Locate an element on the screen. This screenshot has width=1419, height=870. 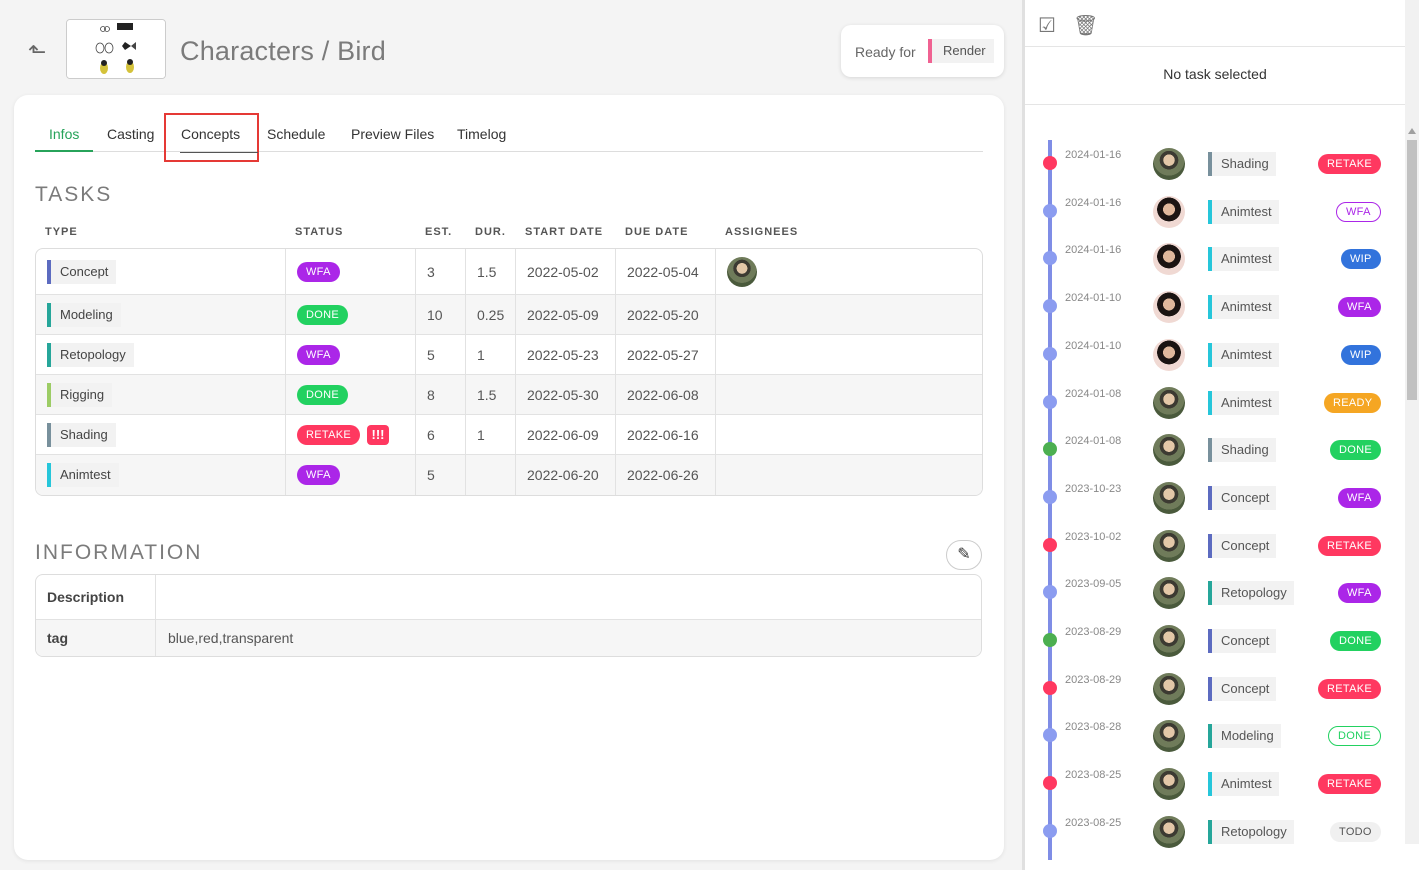
task-est: 6 is located at coordinates (431, 435).